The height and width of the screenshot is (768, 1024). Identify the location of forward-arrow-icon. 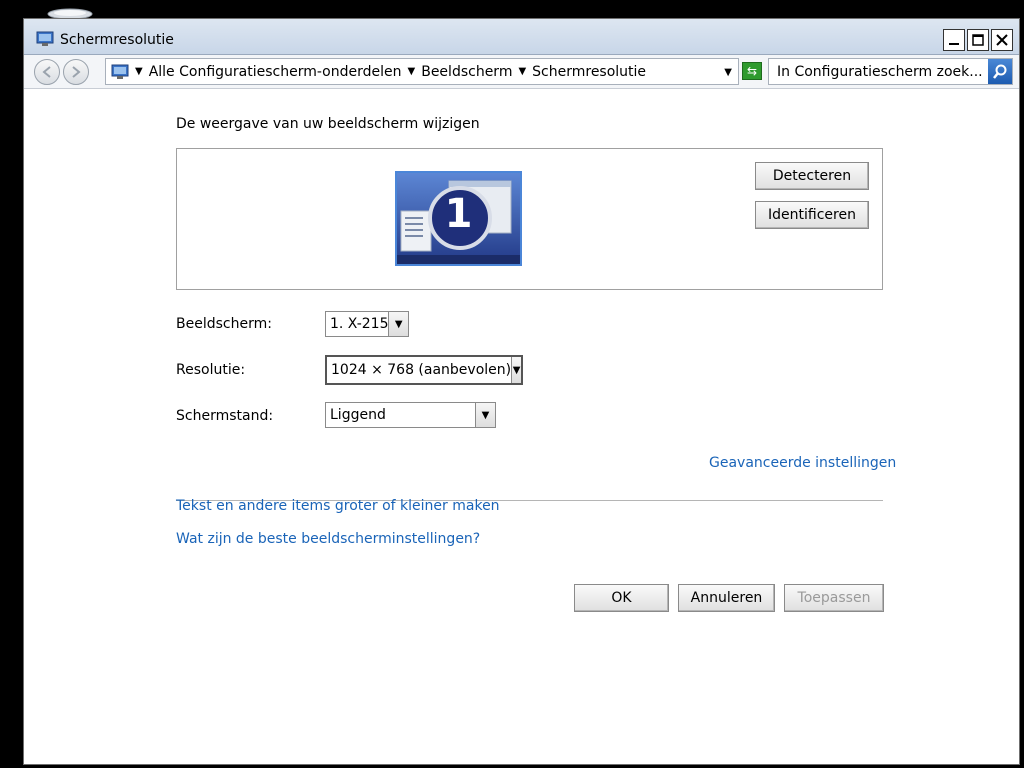
(76, 72).